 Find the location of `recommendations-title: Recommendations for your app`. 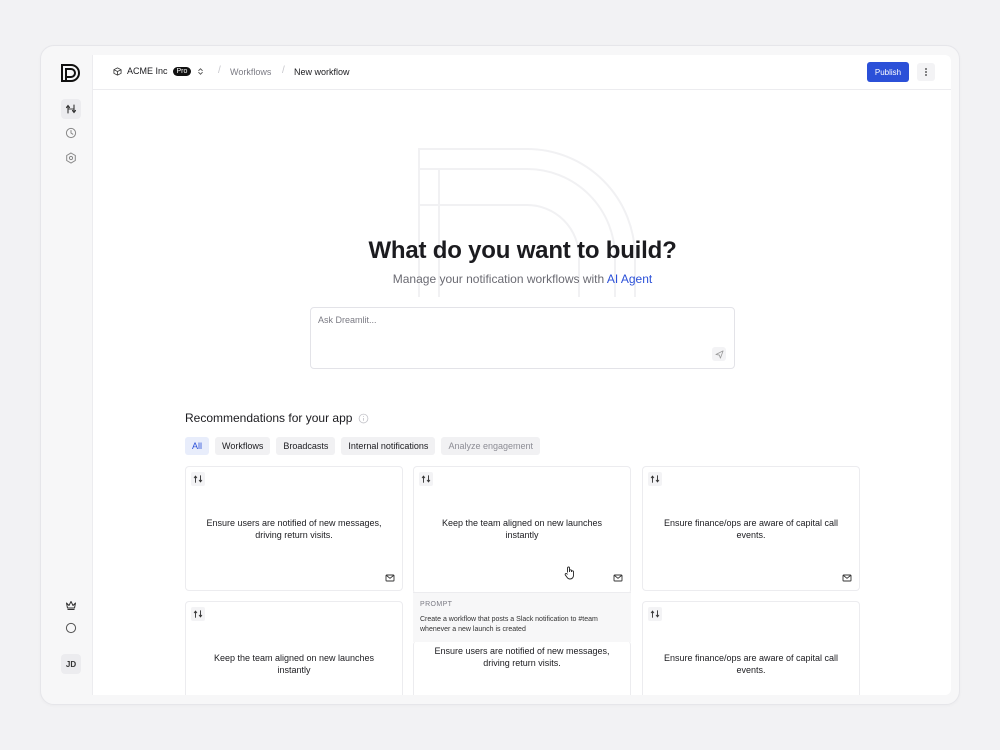

recommendations-title: Recommendations for your app is located at coordinates (277, 418).